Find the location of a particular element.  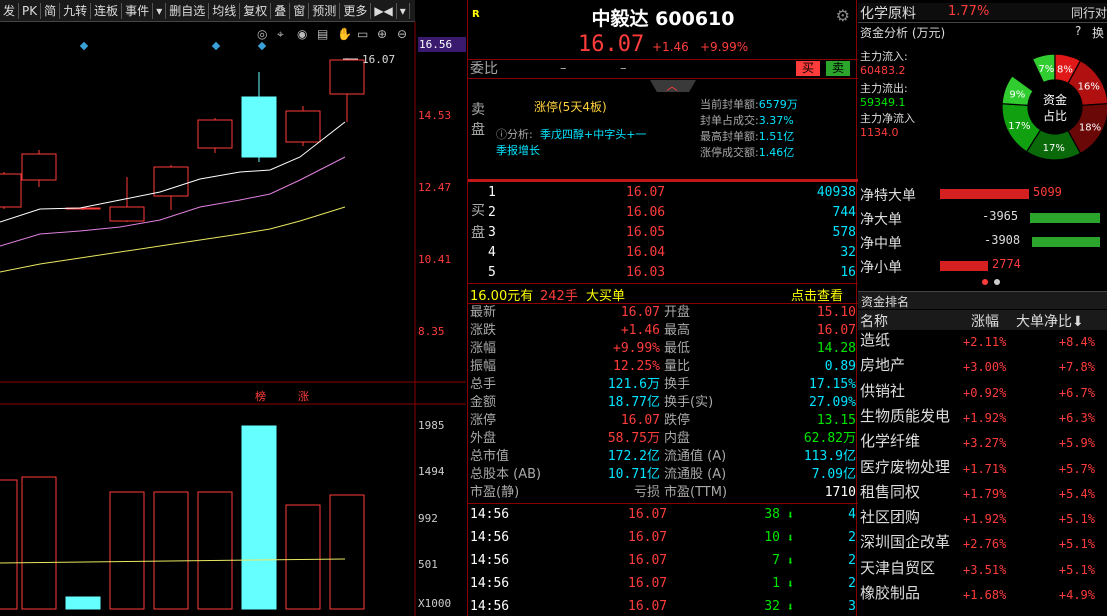

quote-key: 总手 is located at coordinates (483, 384).